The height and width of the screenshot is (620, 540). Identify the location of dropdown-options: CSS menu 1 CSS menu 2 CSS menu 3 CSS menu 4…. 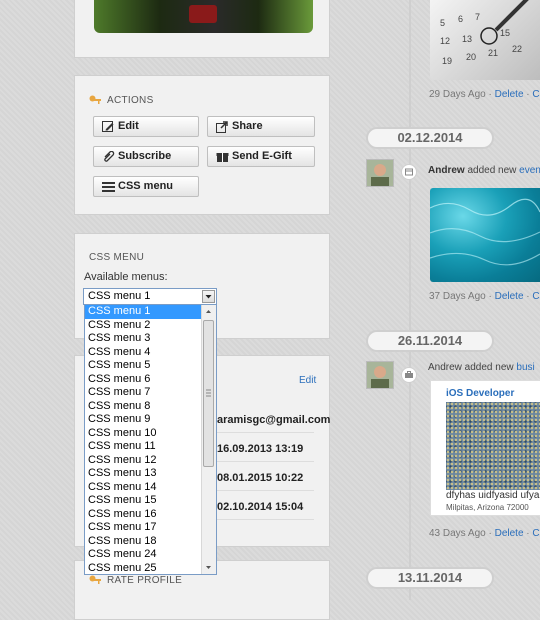
(150, 440).